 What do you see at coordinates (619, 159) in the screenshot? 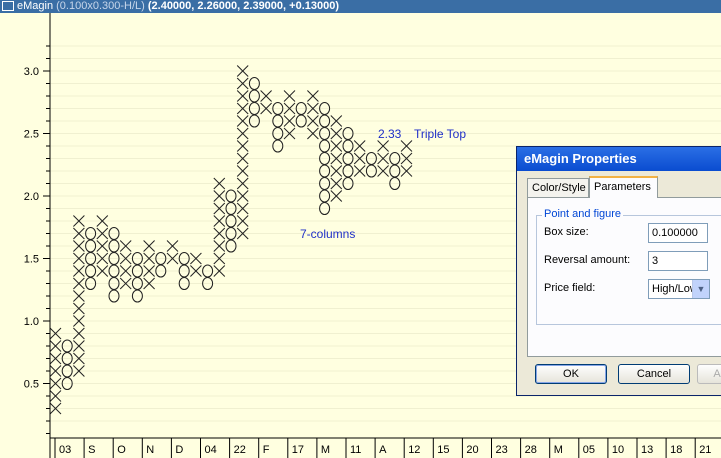
I see `dialog-title: eMagin Properties` at bounding box center [619, 159].